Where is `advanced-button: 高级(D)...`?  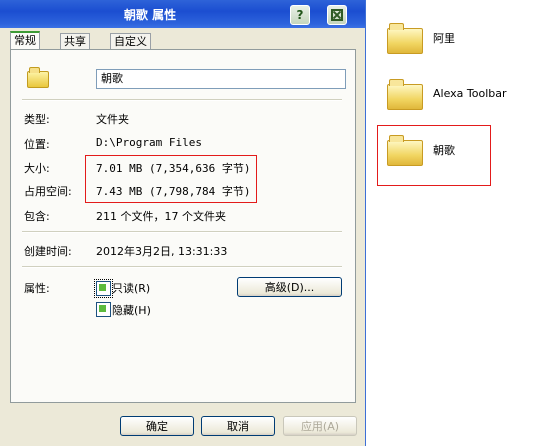
advanced-button: 高级(D)... is located at coordinates (289, 287).